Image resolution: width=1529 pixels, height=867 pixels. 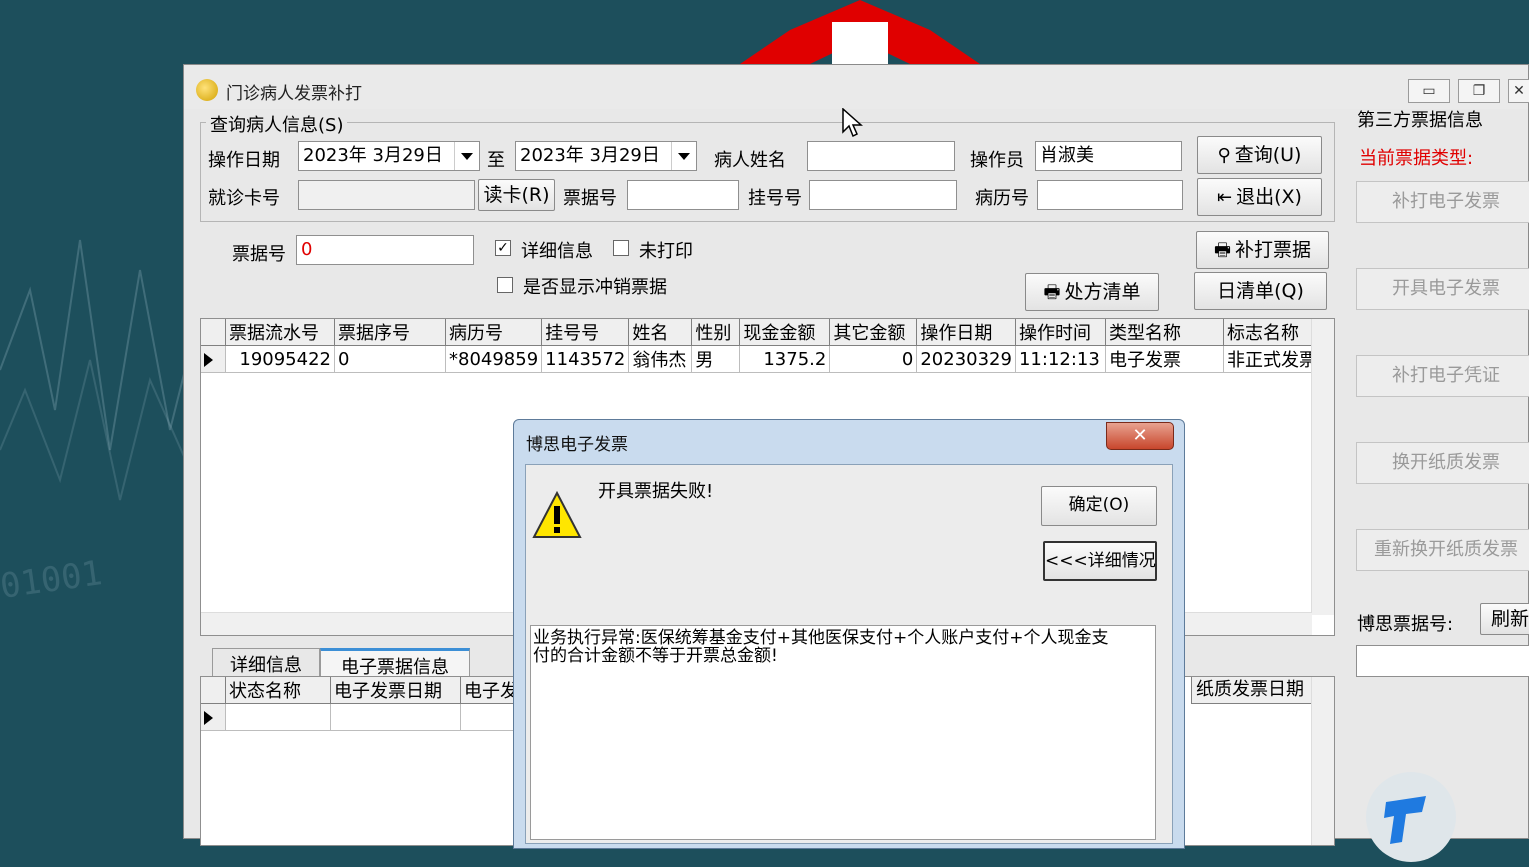 What do you see at coordinates (1222, 250) in the screenshot?
I see `printer-icon: 🖶` at bounding box center [1222, 250].